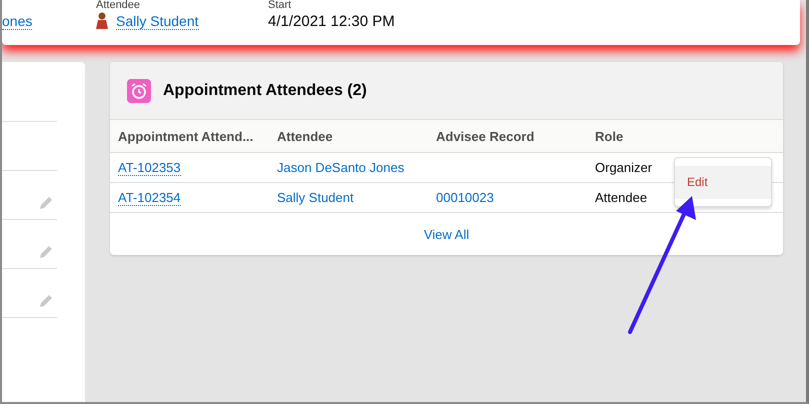  I want to click on user-figure-icon, so click(102, 21).